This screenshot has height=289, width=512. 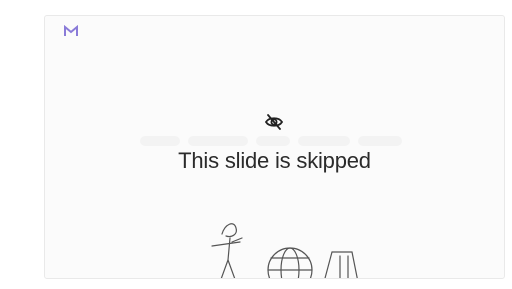 What do you see at coordinates (71, 30) in the screenshot?
I see `brand-logo-icon` at bounding box center [71, 30].